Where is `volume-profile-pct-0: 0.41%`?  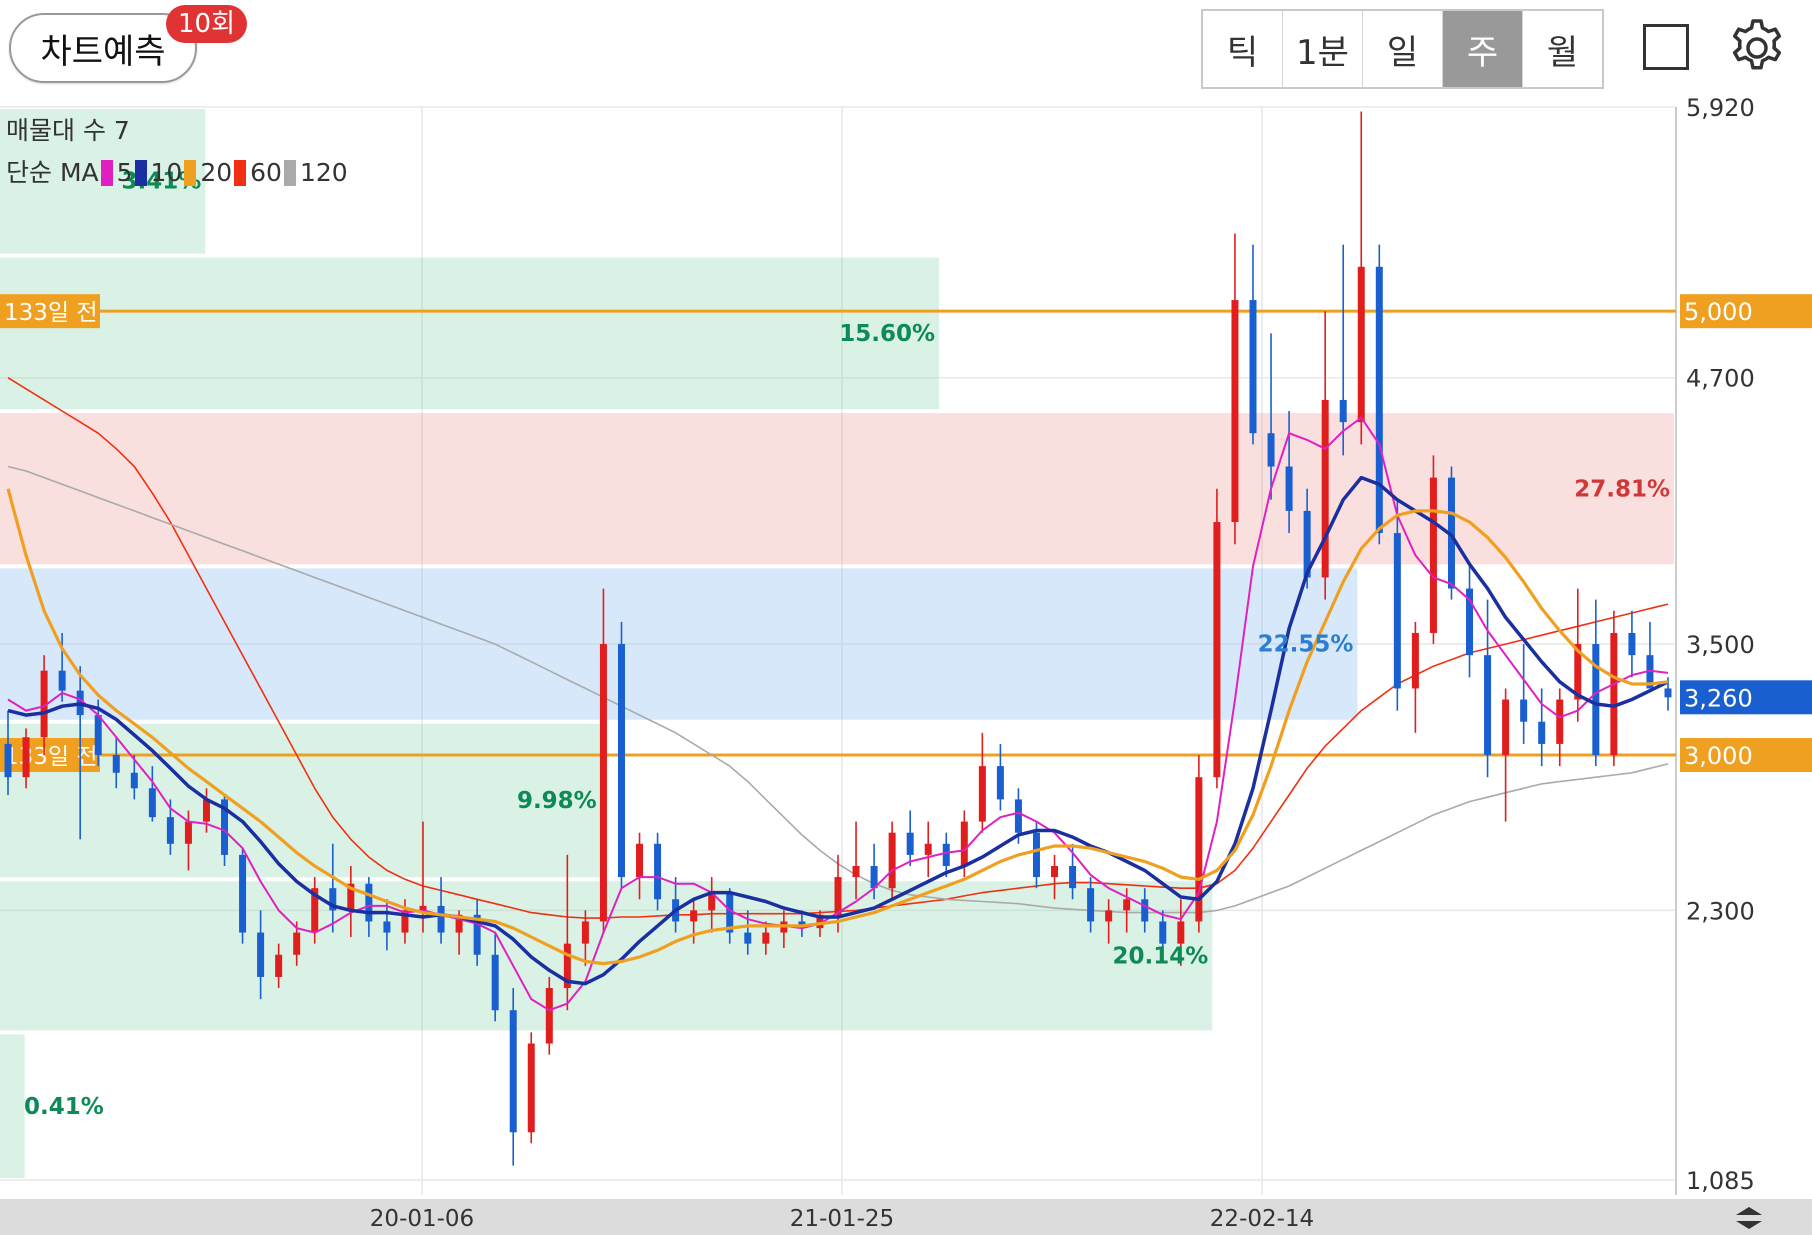
volume-profile-pct-0: 0.41% is located at coordinates (64, 1107).